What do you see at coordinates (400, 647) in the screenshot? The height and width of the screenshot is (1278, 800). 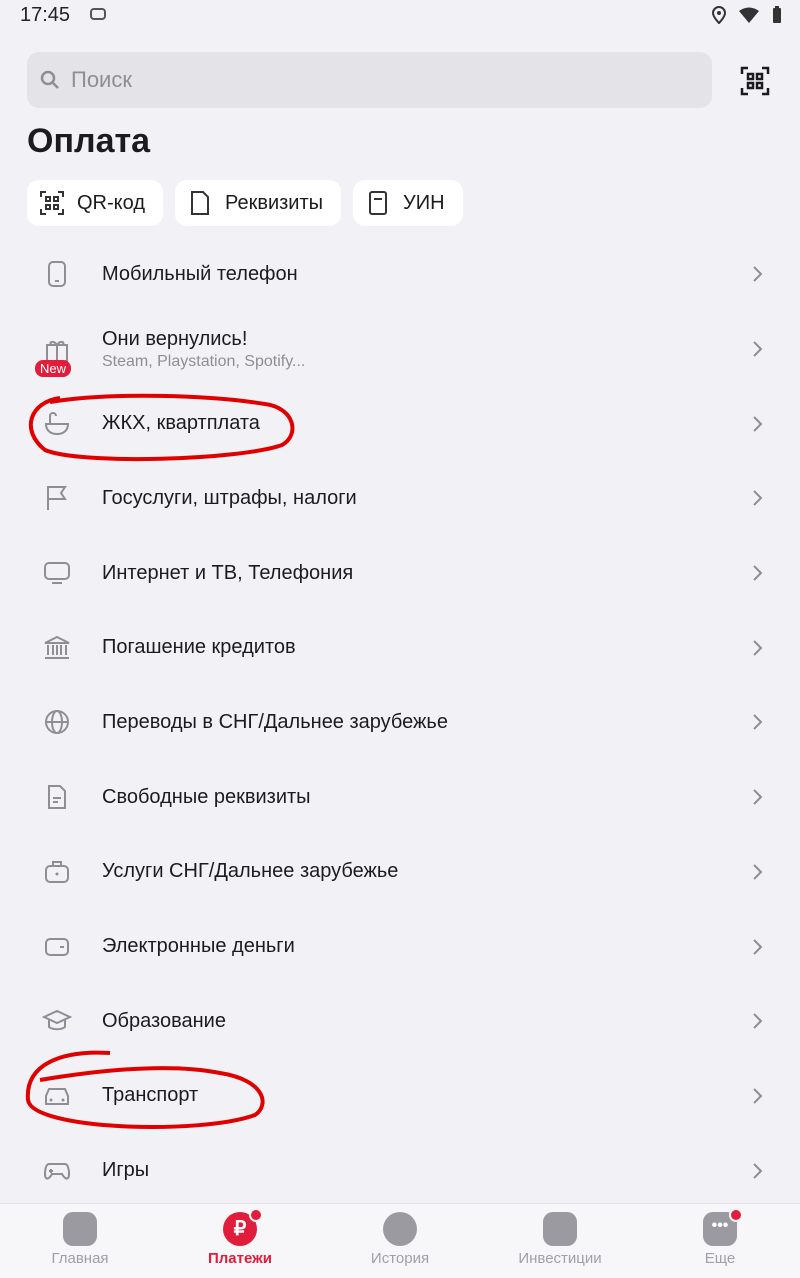 I see `list-item: Погашение кредитов` at bounding box center [400, 647].